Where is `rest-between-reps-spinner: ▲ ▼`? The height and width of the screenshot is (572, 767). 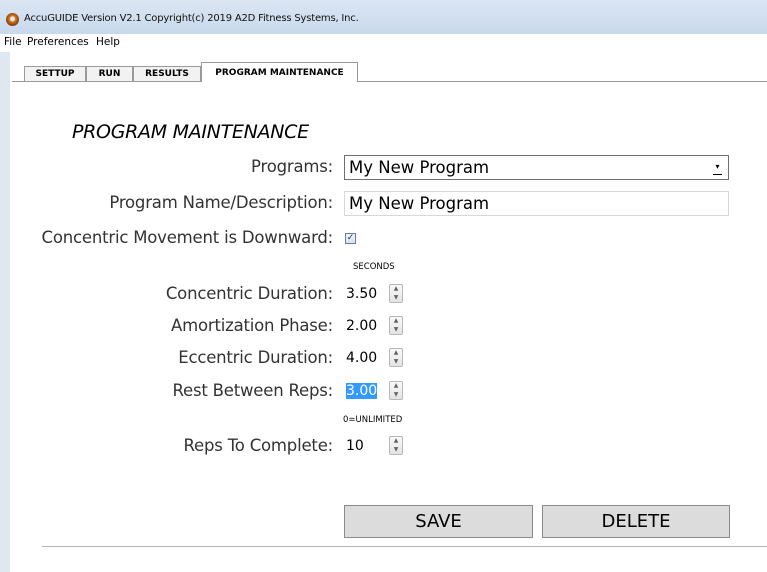
rest-between-reps-spinner: ▲ ▼ is located at coordinates (396, 390).